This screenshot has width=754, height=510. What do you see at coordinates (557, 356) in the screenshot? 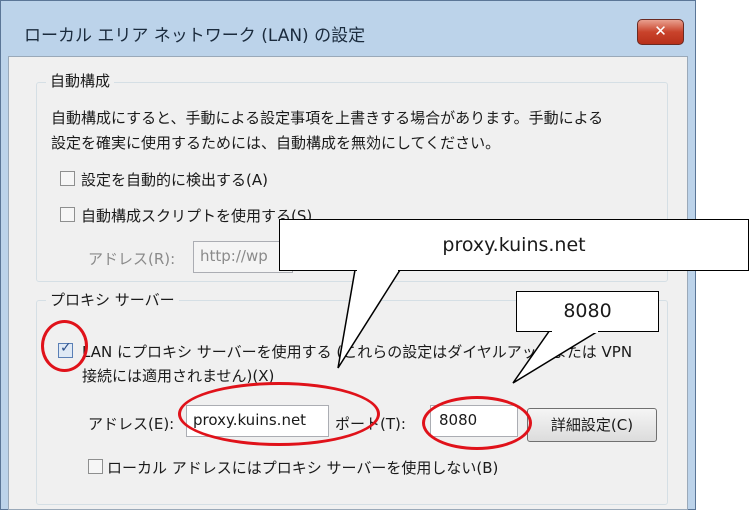
I see `port-callout-pointer` at bounding box center [557, 356].